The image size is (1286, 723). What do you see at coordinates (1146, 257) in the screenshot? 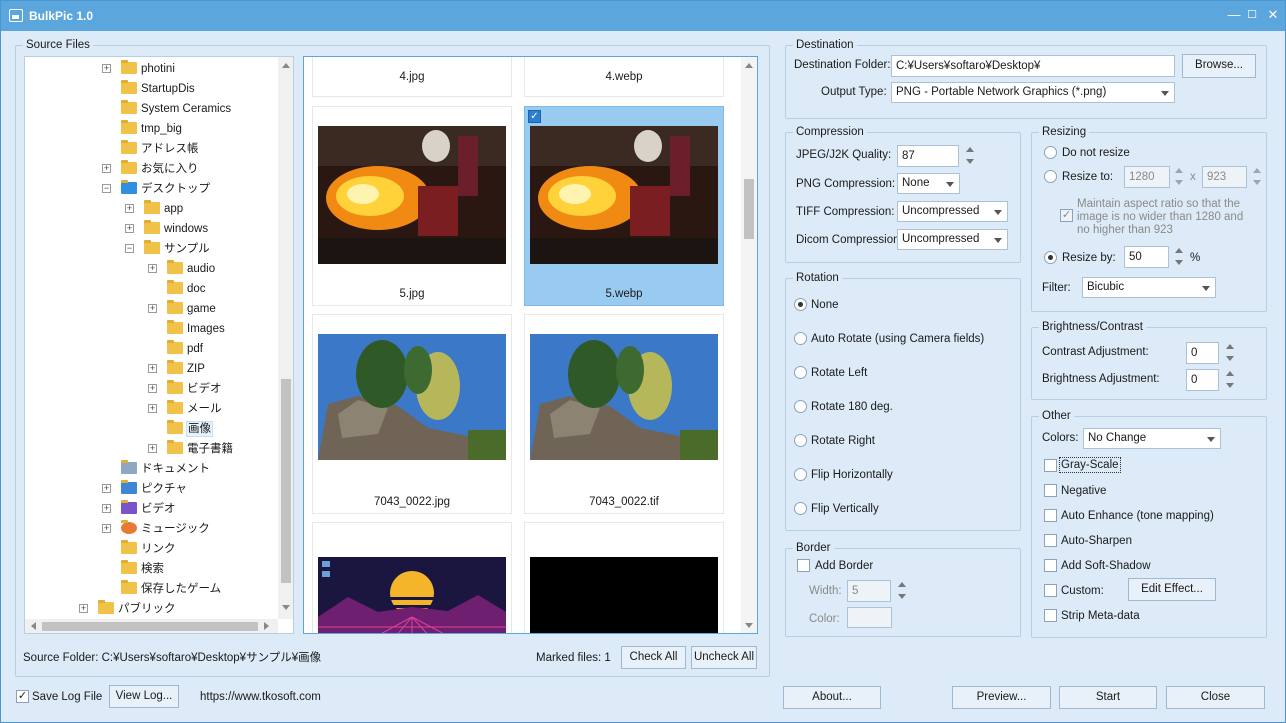
I see `resize-by-input: 50` at bounding box center [1146, 257].